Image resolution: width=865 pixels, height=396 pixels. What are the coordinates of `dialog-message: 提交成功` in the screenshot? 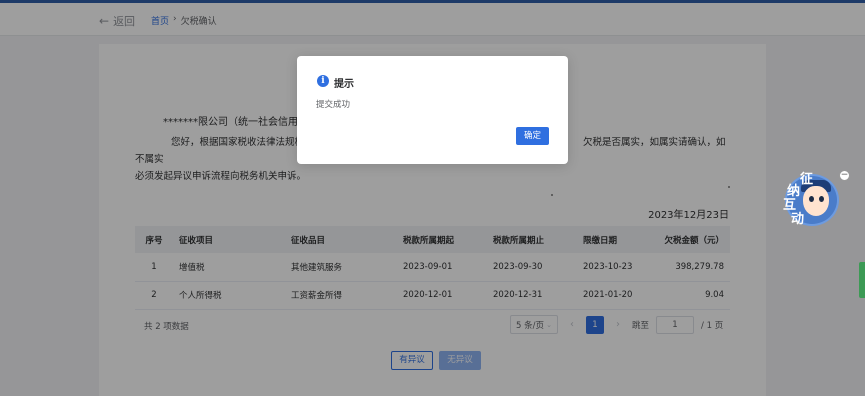 It's located at (333, 105).